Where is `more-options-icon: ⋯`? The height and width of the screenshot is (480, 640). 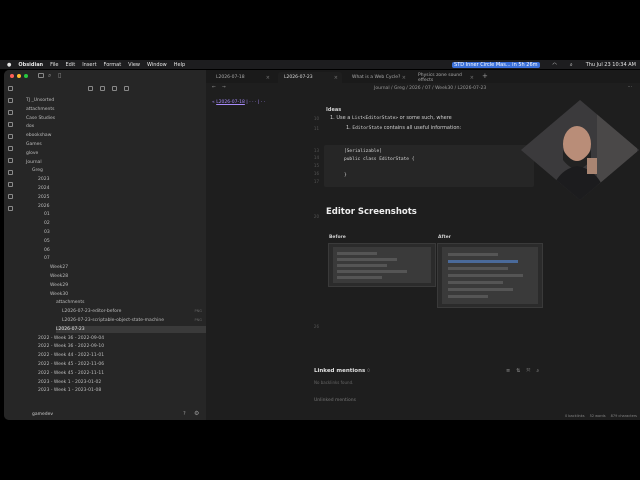 more-options-icon: ⋯ is located at coordinates (630, 87).